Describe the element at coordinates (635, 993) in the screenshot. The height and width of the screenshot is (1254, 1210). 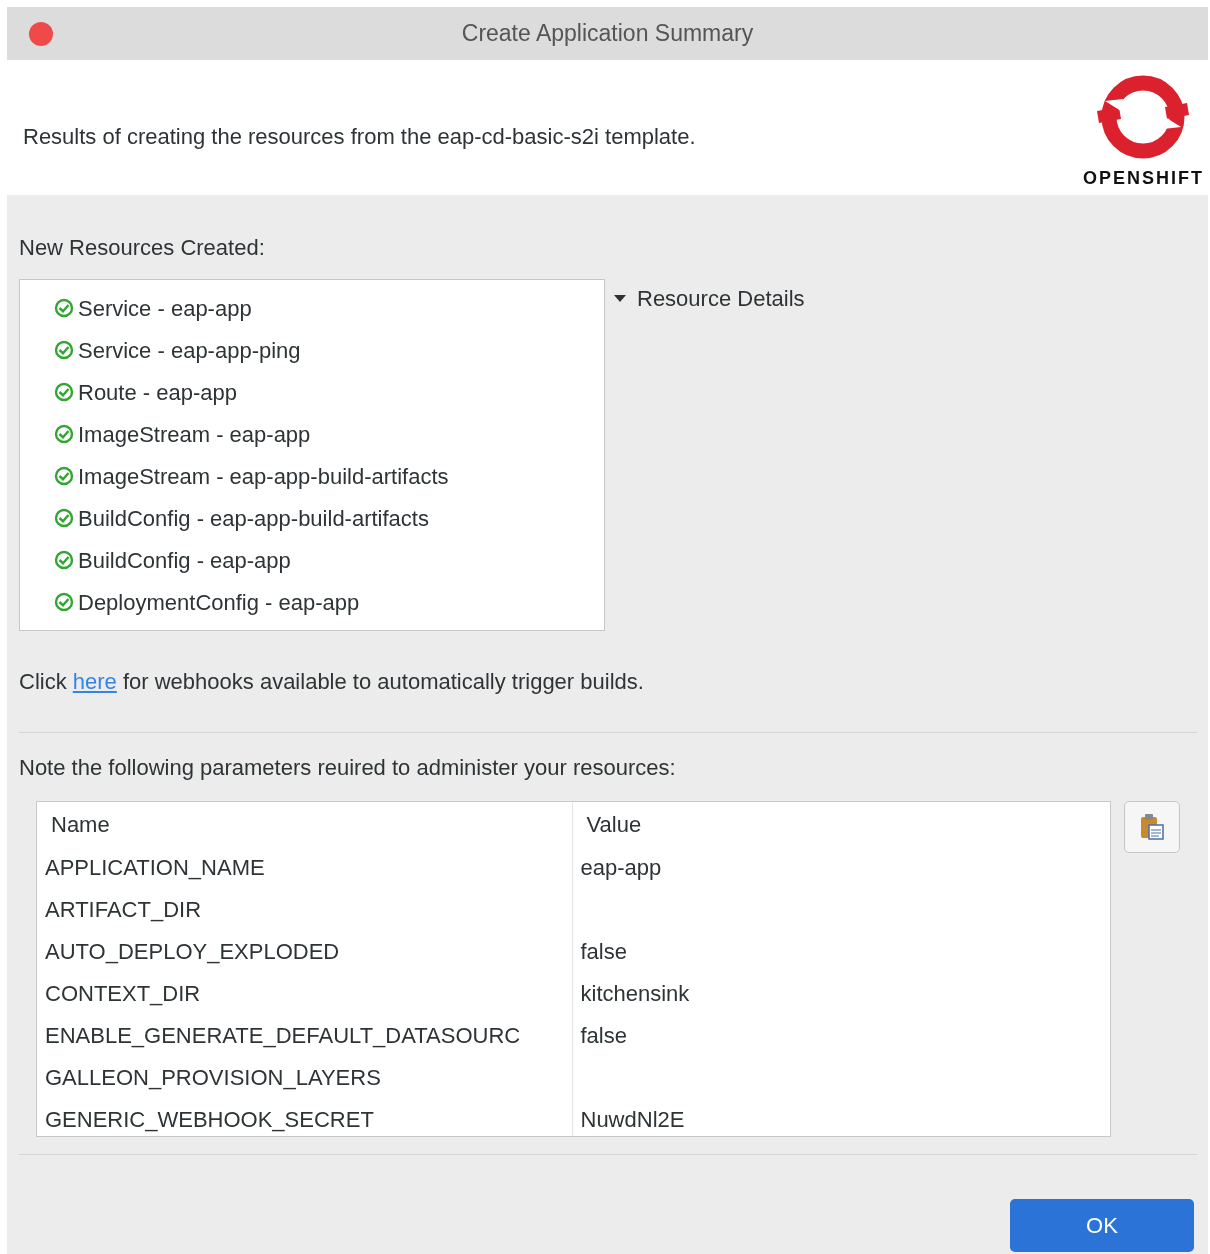
I see `table-cell: kitchensink` at that location.